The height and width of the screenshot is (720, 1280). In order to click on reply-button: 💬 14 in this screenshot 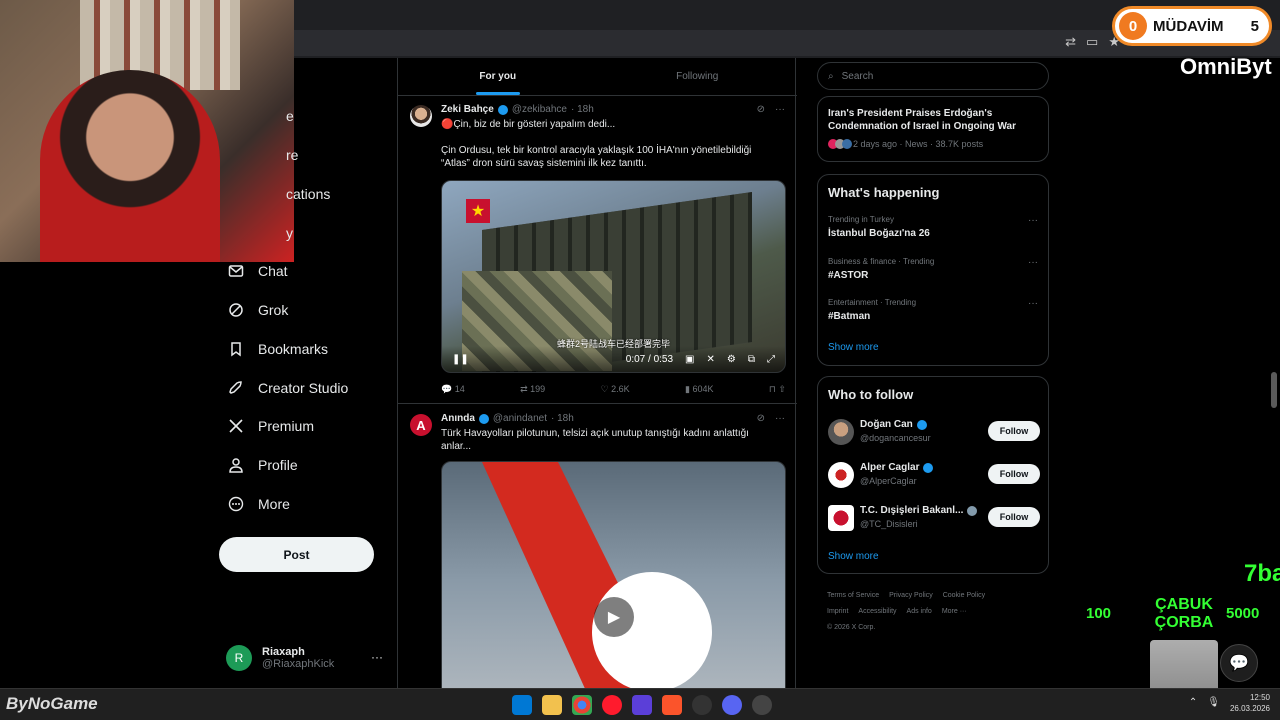, I will do `click(453, 389)`.